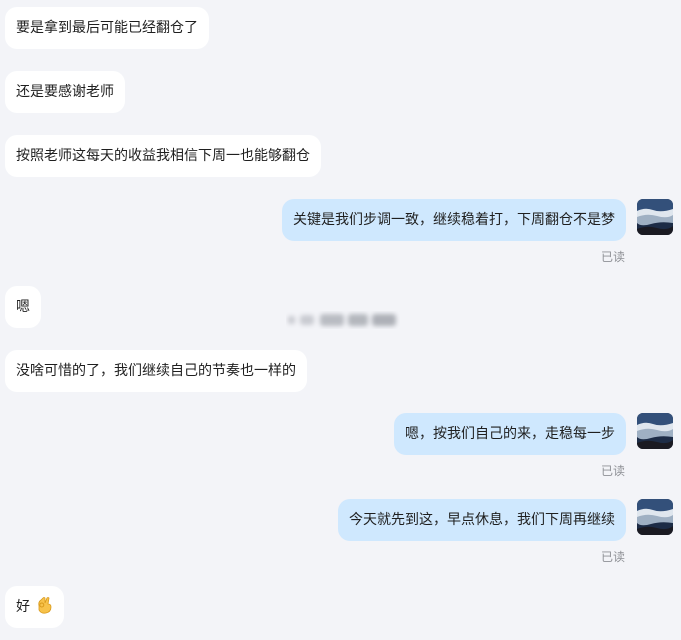  I want to click on message-text: 关键是我们步调一致，继续稳着打，下周翻仓不是梦, so click(454, 220).